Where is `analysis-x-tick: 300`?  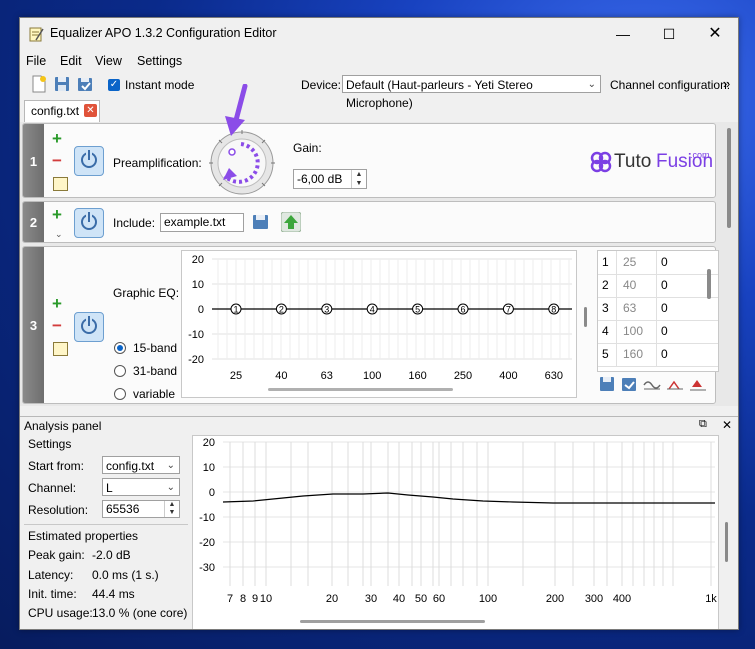
analysis-x-tick: 300 is located at coordinates (594, 599).